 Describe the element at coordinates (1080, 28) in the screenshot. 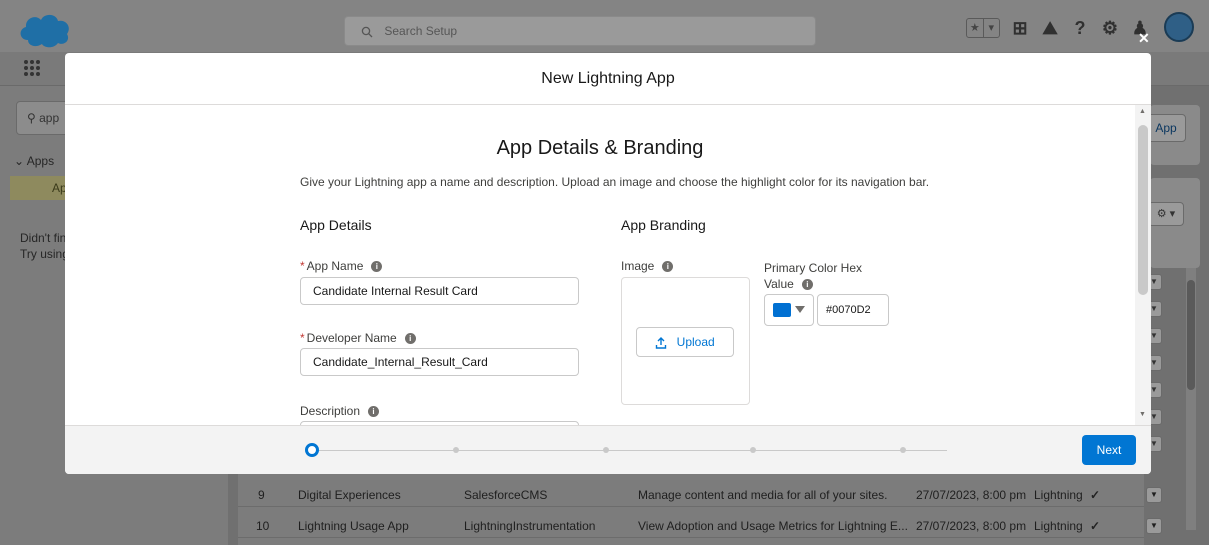

I see `help-icon: ?` at that location.